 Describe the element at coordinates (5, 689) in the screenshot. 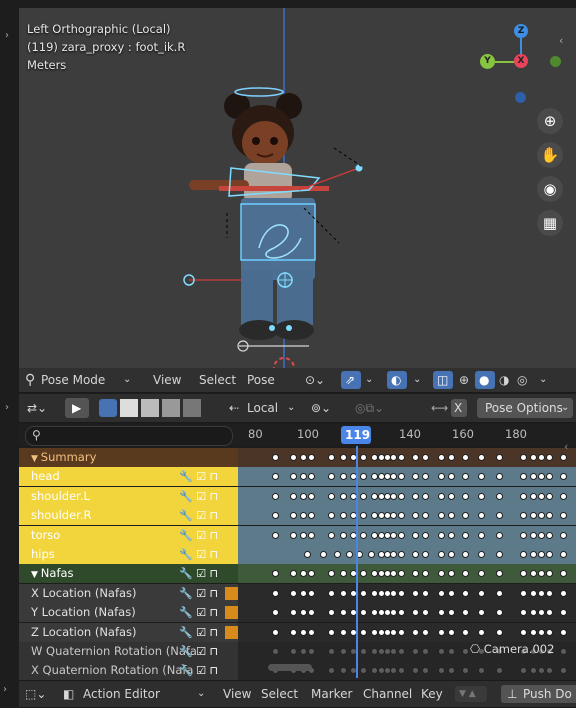

I see `left-expand-icon: ›` at that location.